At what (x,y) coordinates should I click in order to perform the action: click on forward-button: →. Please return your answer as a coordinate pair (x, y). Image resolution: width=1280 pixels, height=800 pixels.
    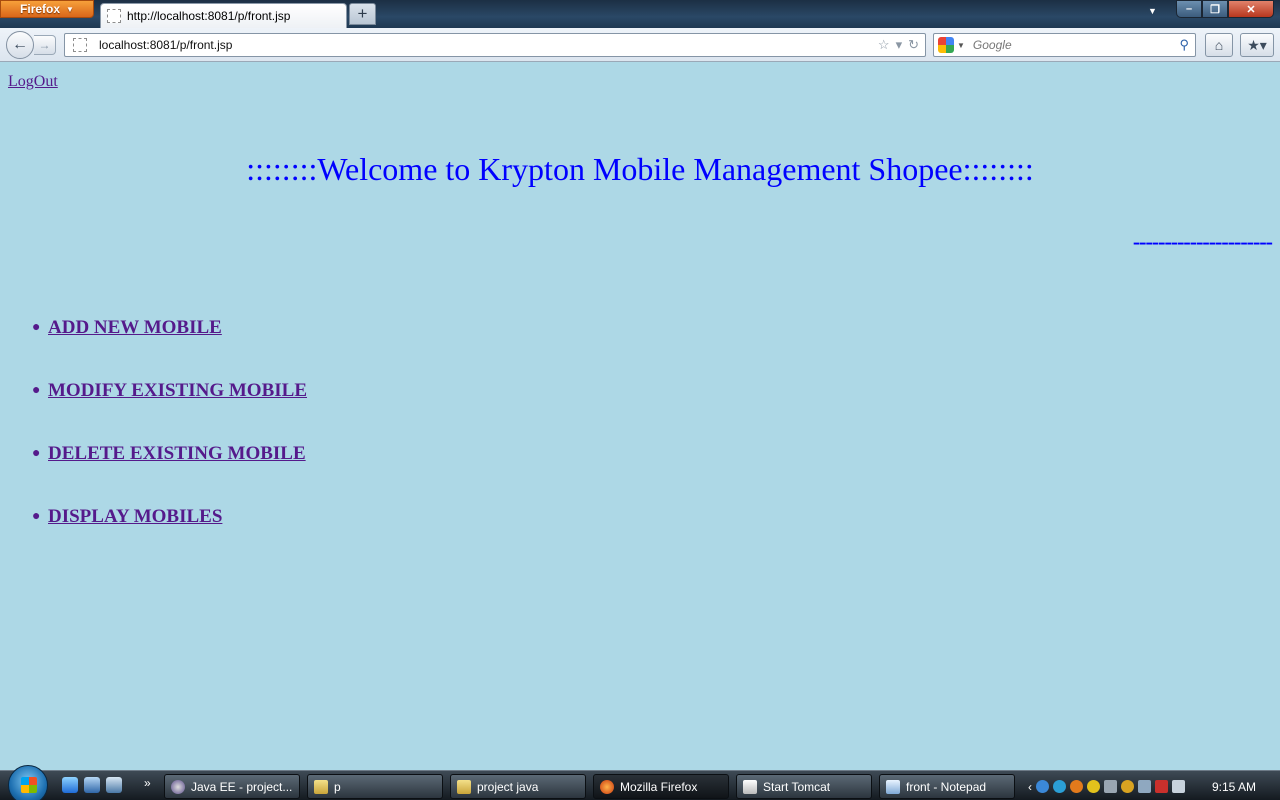
    Looking at the image, I should click on (45, 45).